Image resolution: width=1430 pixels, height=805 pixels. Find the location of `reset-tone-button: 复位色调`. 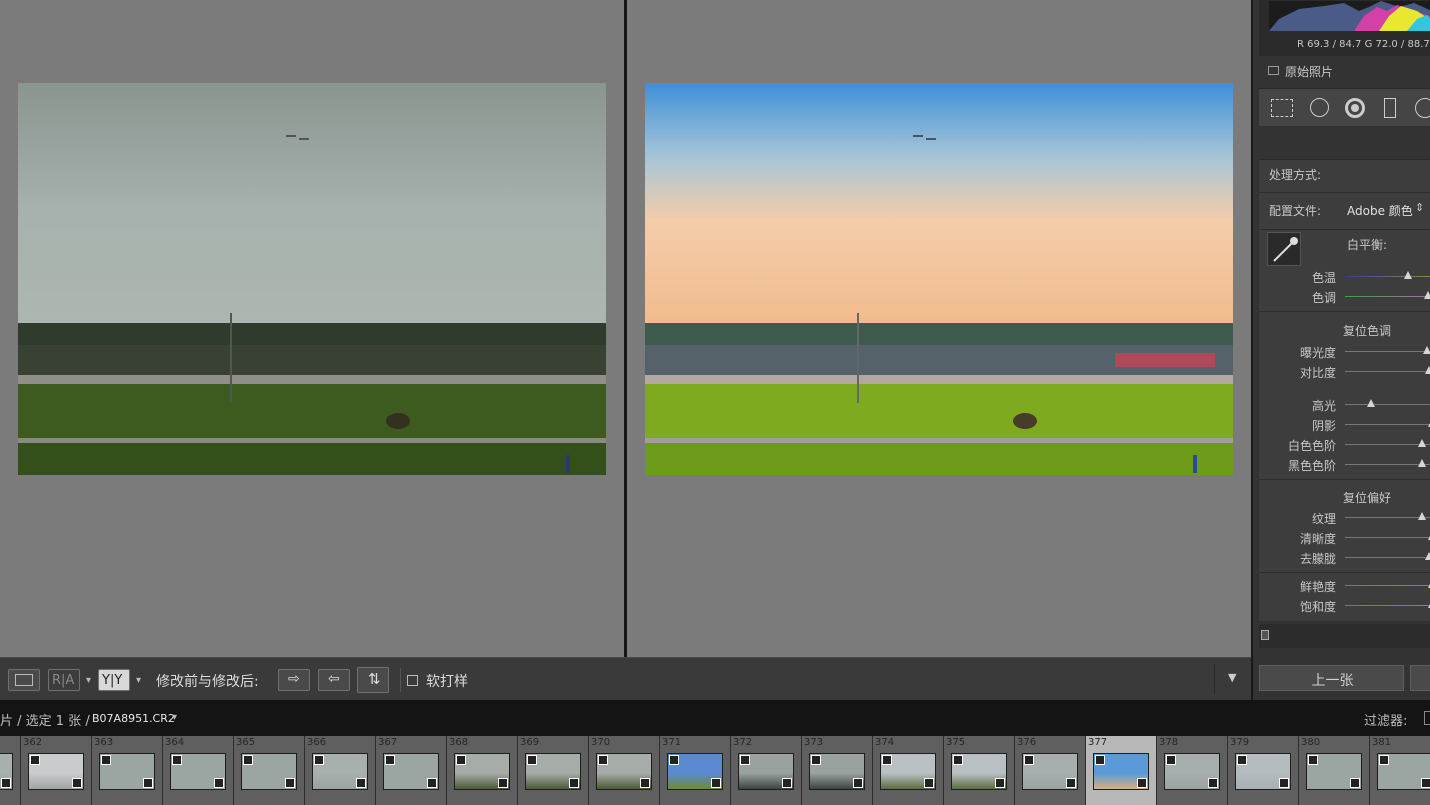

reset-tone-button: 复位色调 is located at coordinates (1367, 330).